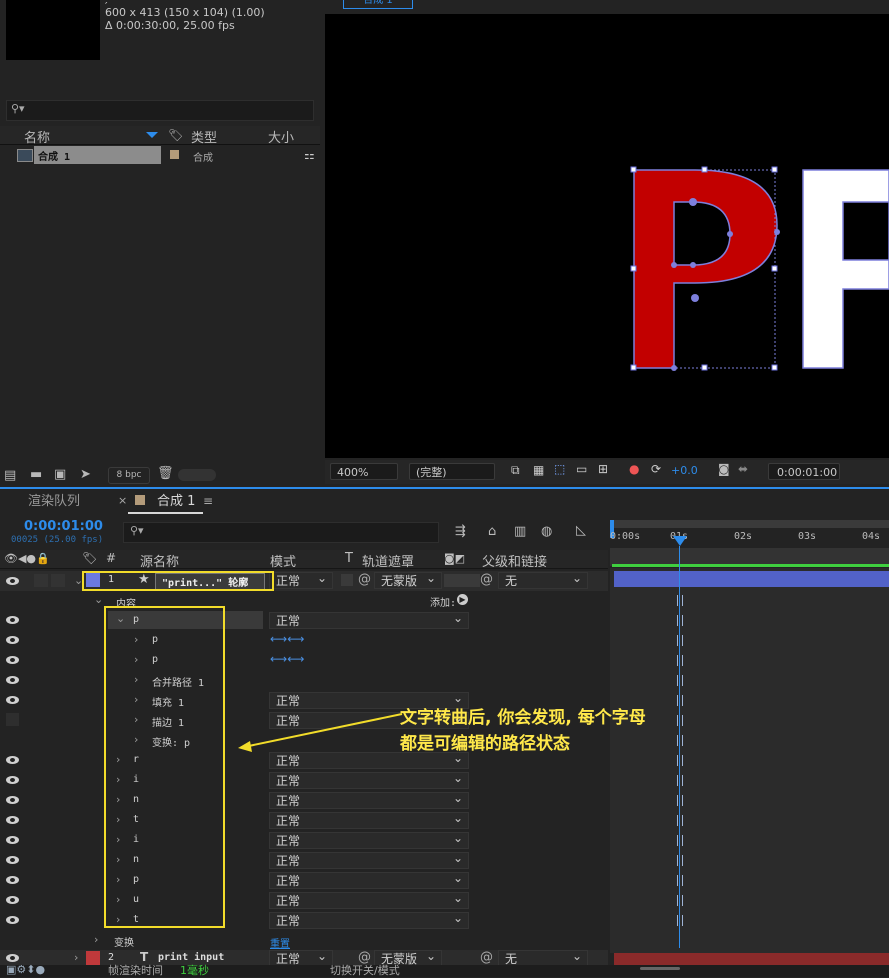  Describe the element at coordinates (304, 680) in the screenshot. I see `sub-row-merge-paths: › 合并路径 1` at that location.